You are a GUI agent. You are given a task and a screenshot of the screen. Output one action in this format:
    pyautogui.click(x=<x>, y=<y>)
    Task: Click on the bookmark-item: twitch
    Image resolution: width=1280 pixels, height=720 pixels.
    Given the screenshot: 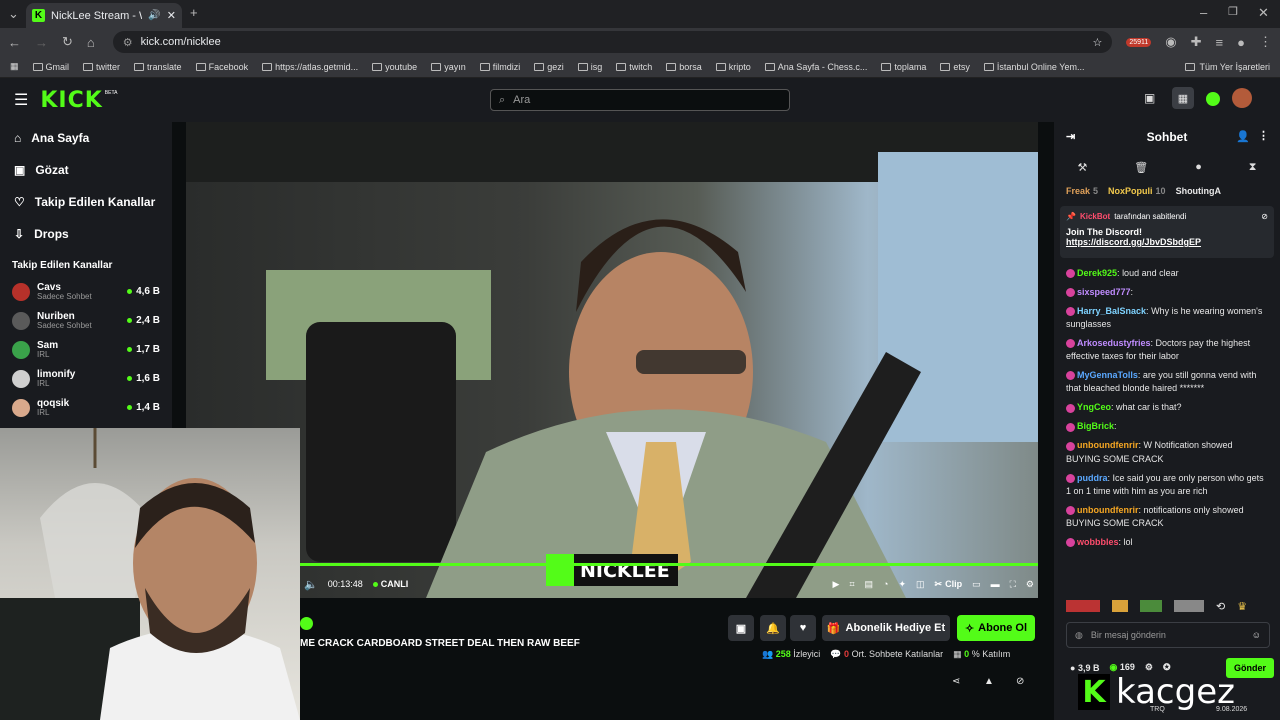 What is the action you would take?
    pyautogui.click(x=634, y=67)
    